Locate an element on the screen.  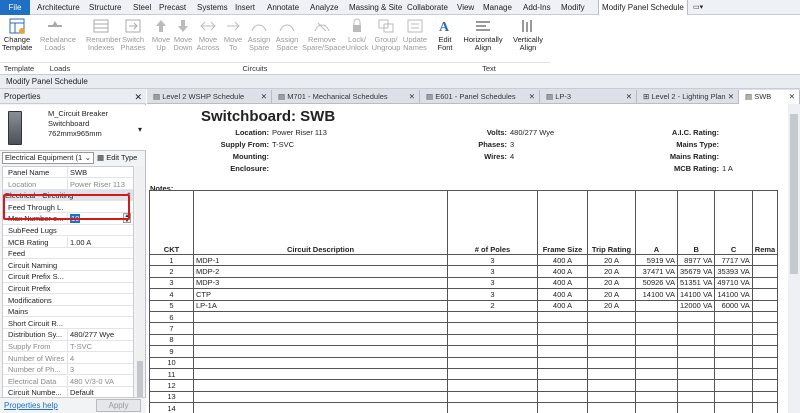
property-row: Feed is located at coordinates (68, 254).